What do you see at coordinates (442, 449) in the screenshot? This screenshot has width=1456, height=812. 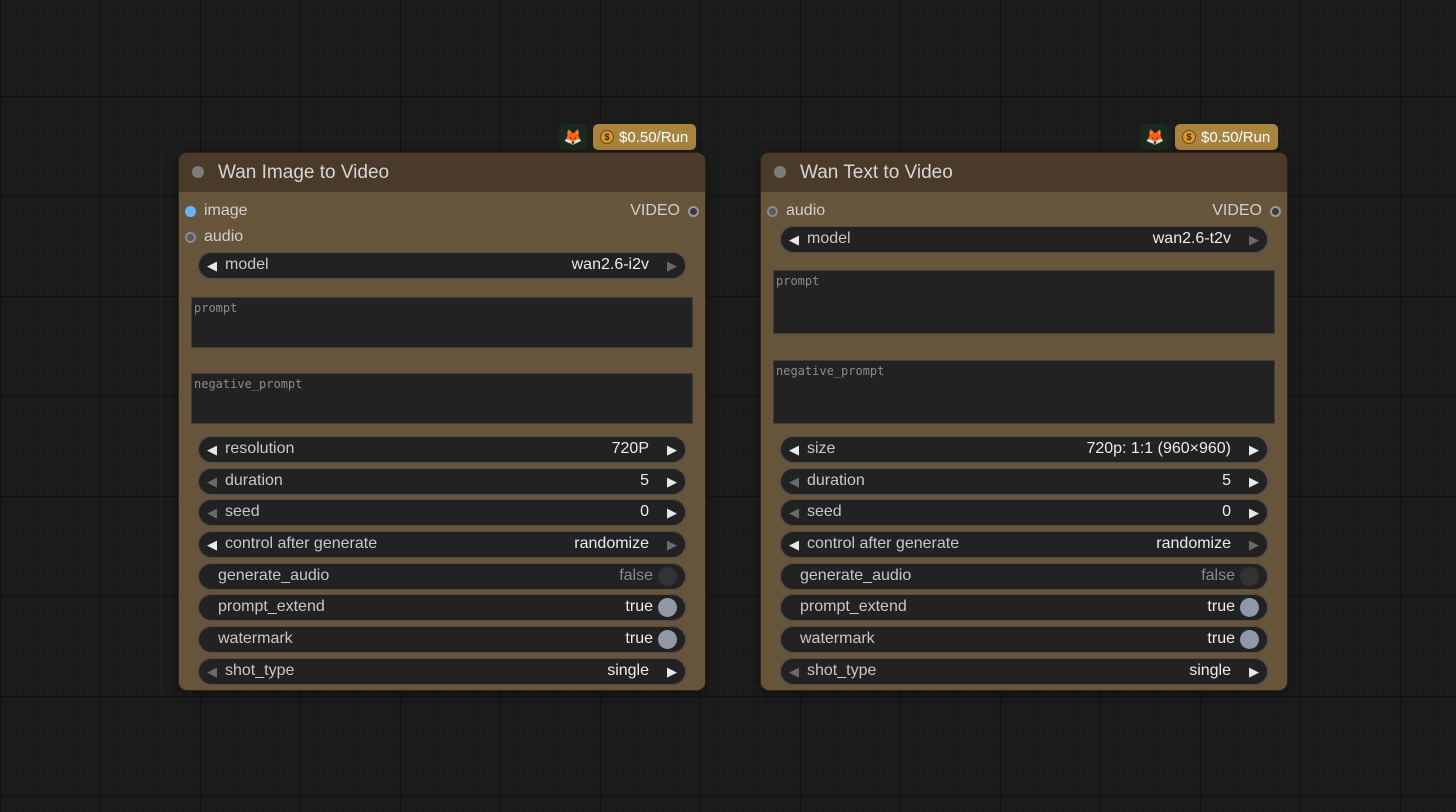 I see `resolution-combo: ◀ resolution 720P ▶` at bounding box center [442, 449].